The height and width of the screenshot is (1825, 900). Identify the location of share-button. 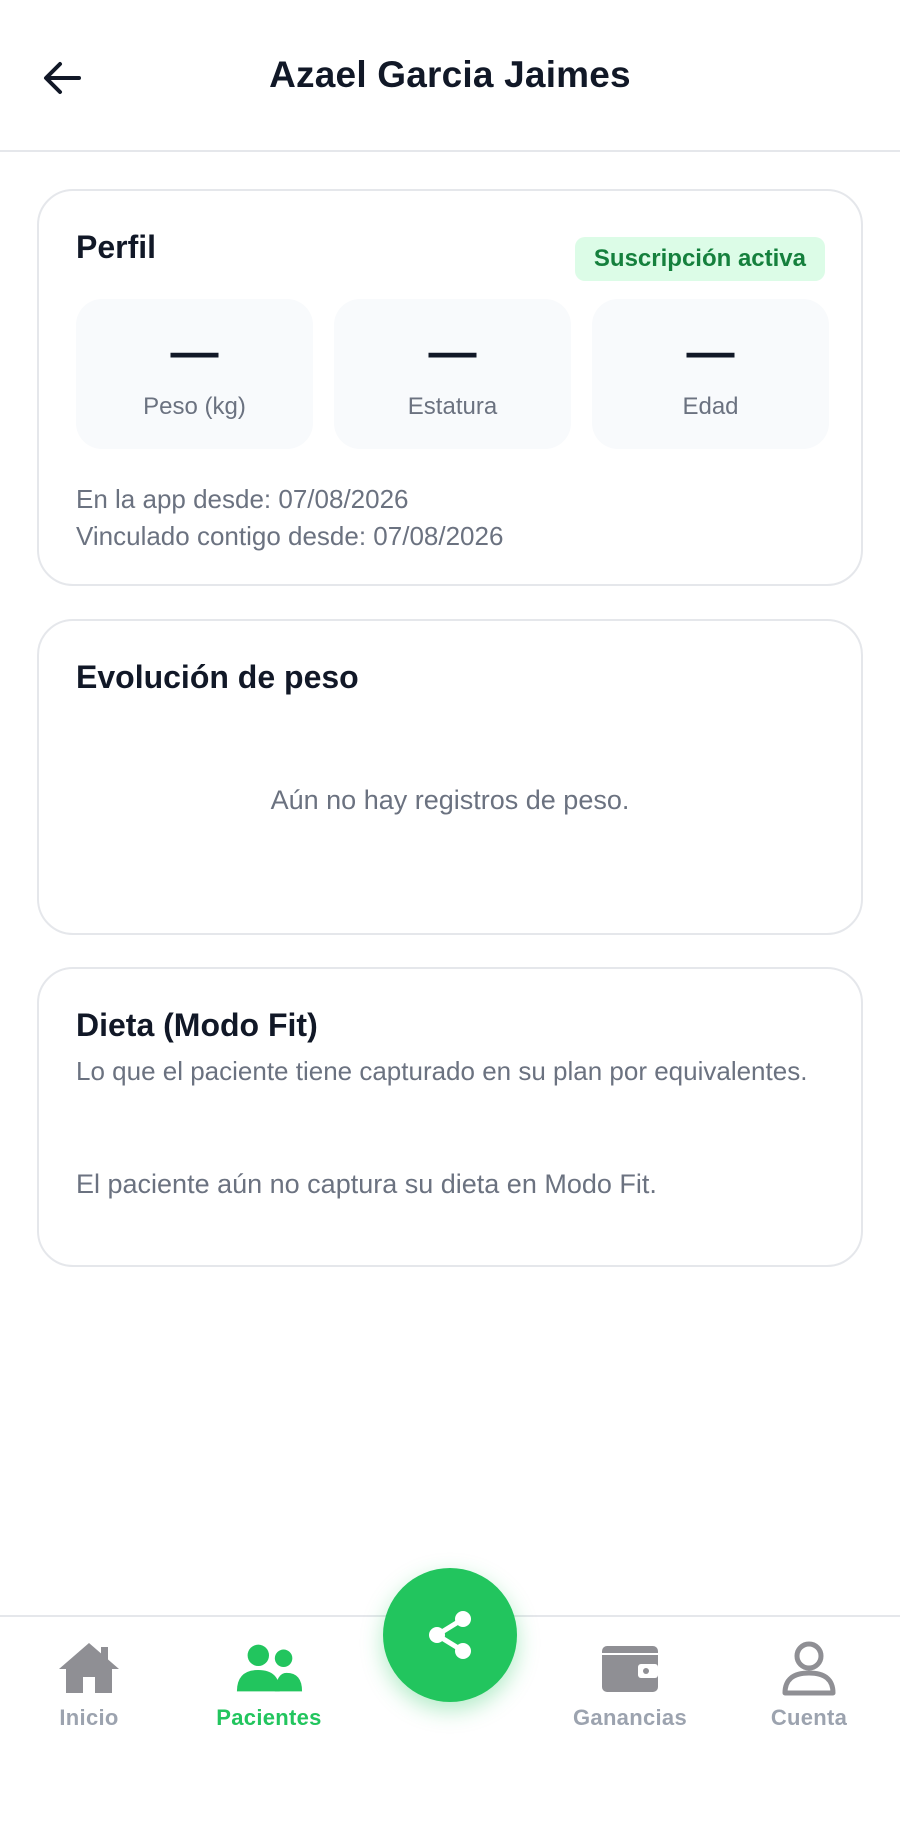
(450, 1635).